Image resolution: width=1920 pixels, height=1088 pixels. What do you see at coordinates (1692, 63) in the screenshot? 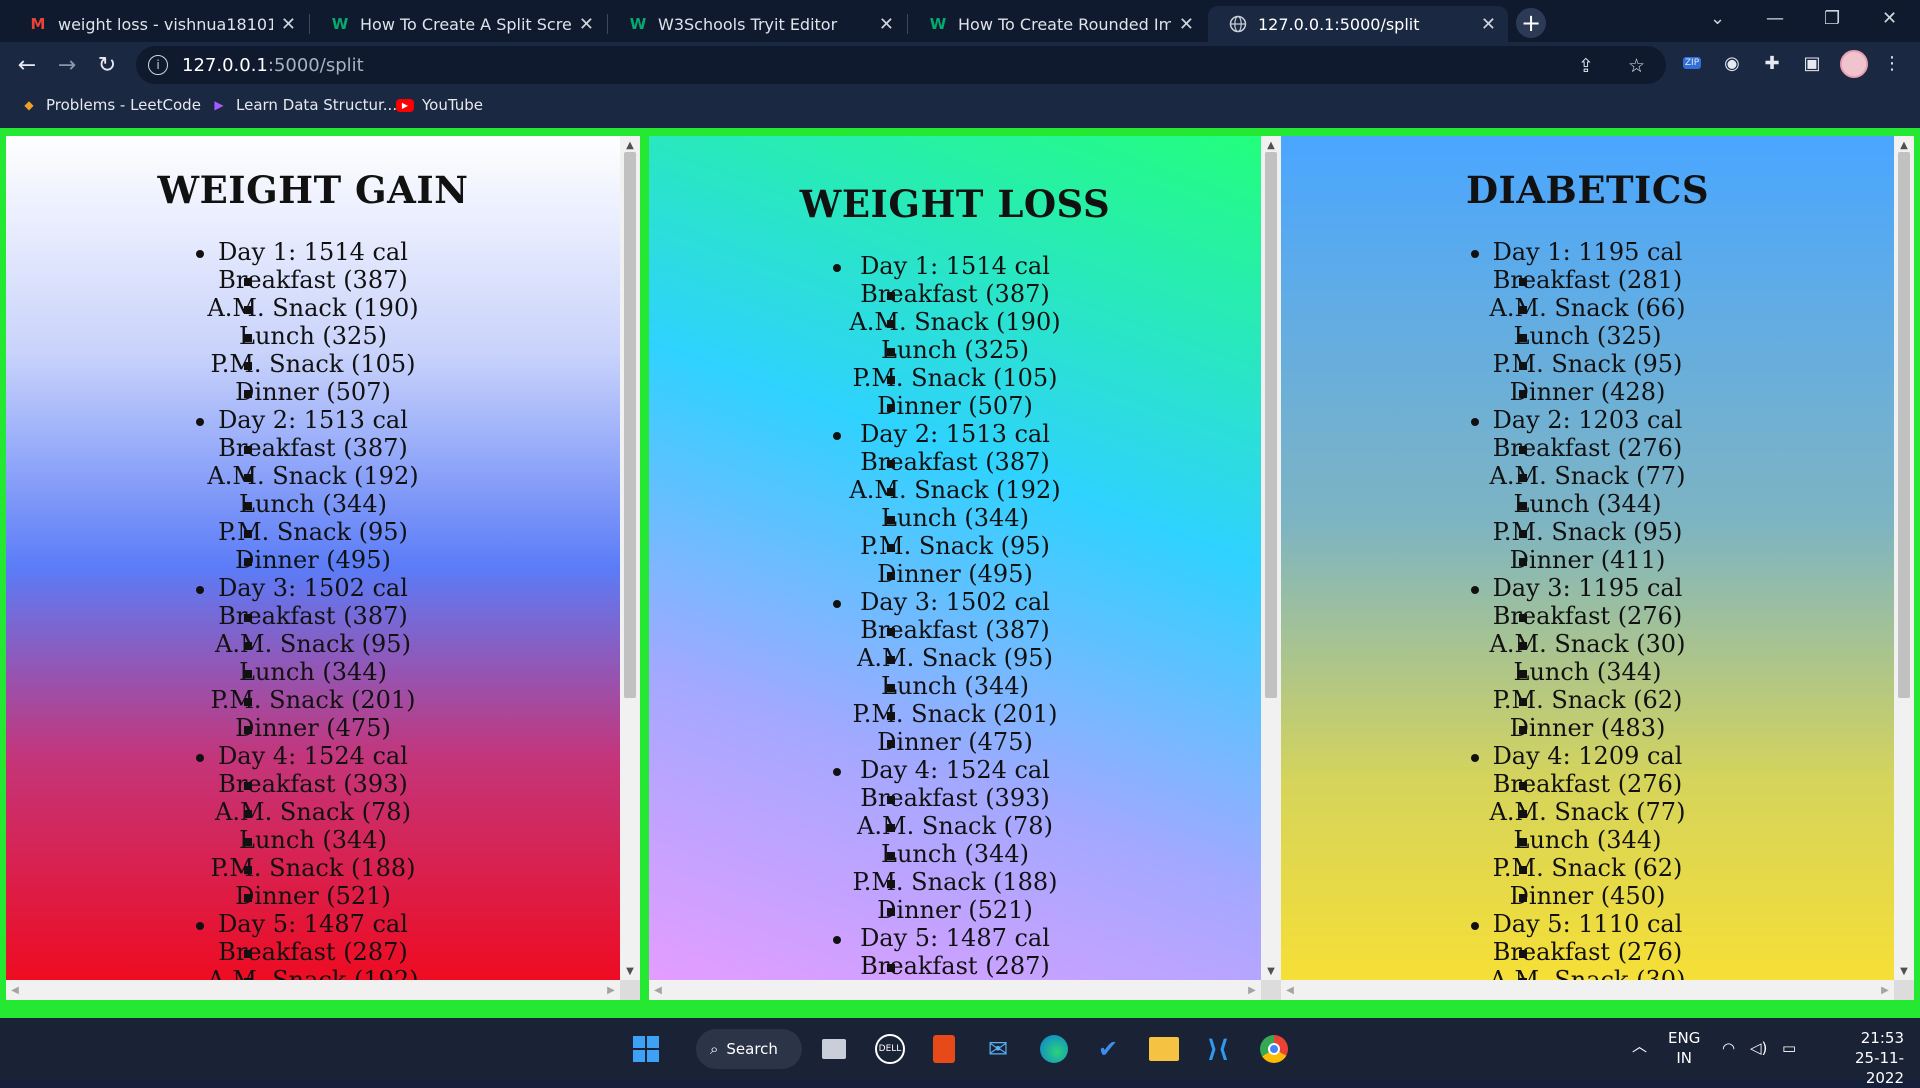
I see `zip-extension-icon: ZIP` at bounding box center [1692, 63].